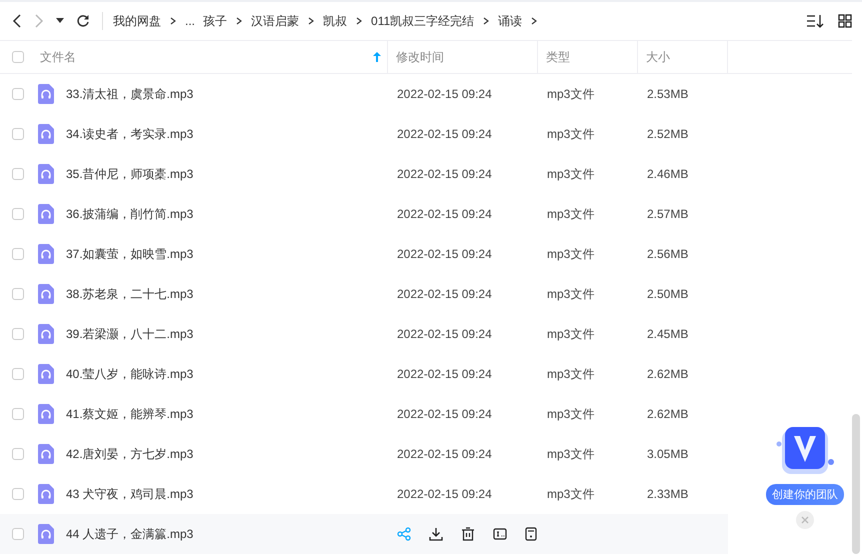 The image size is (862, 560). I want to click on file-size: 2.33MB, so click(668, 494).